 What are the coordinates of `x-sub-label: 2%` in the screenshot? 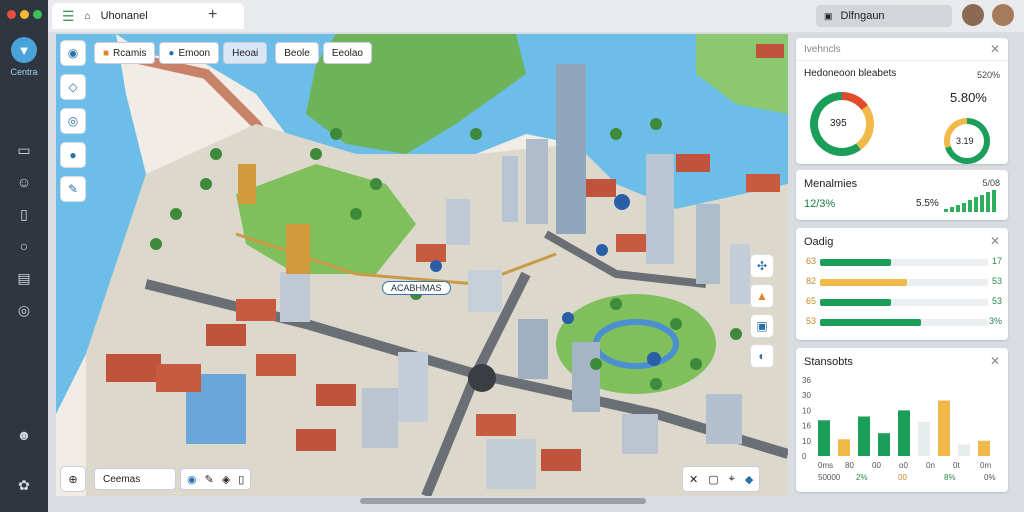 It's located at (862, 477).